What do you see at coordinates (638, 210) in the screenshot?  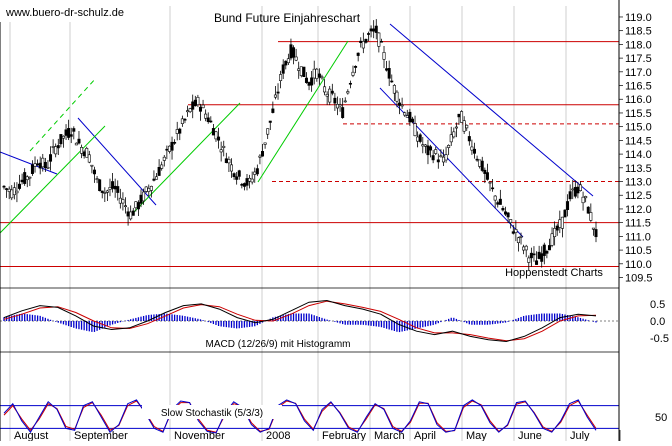 I see `y-tick-label: 112.0` at bounding box center [638, 210].